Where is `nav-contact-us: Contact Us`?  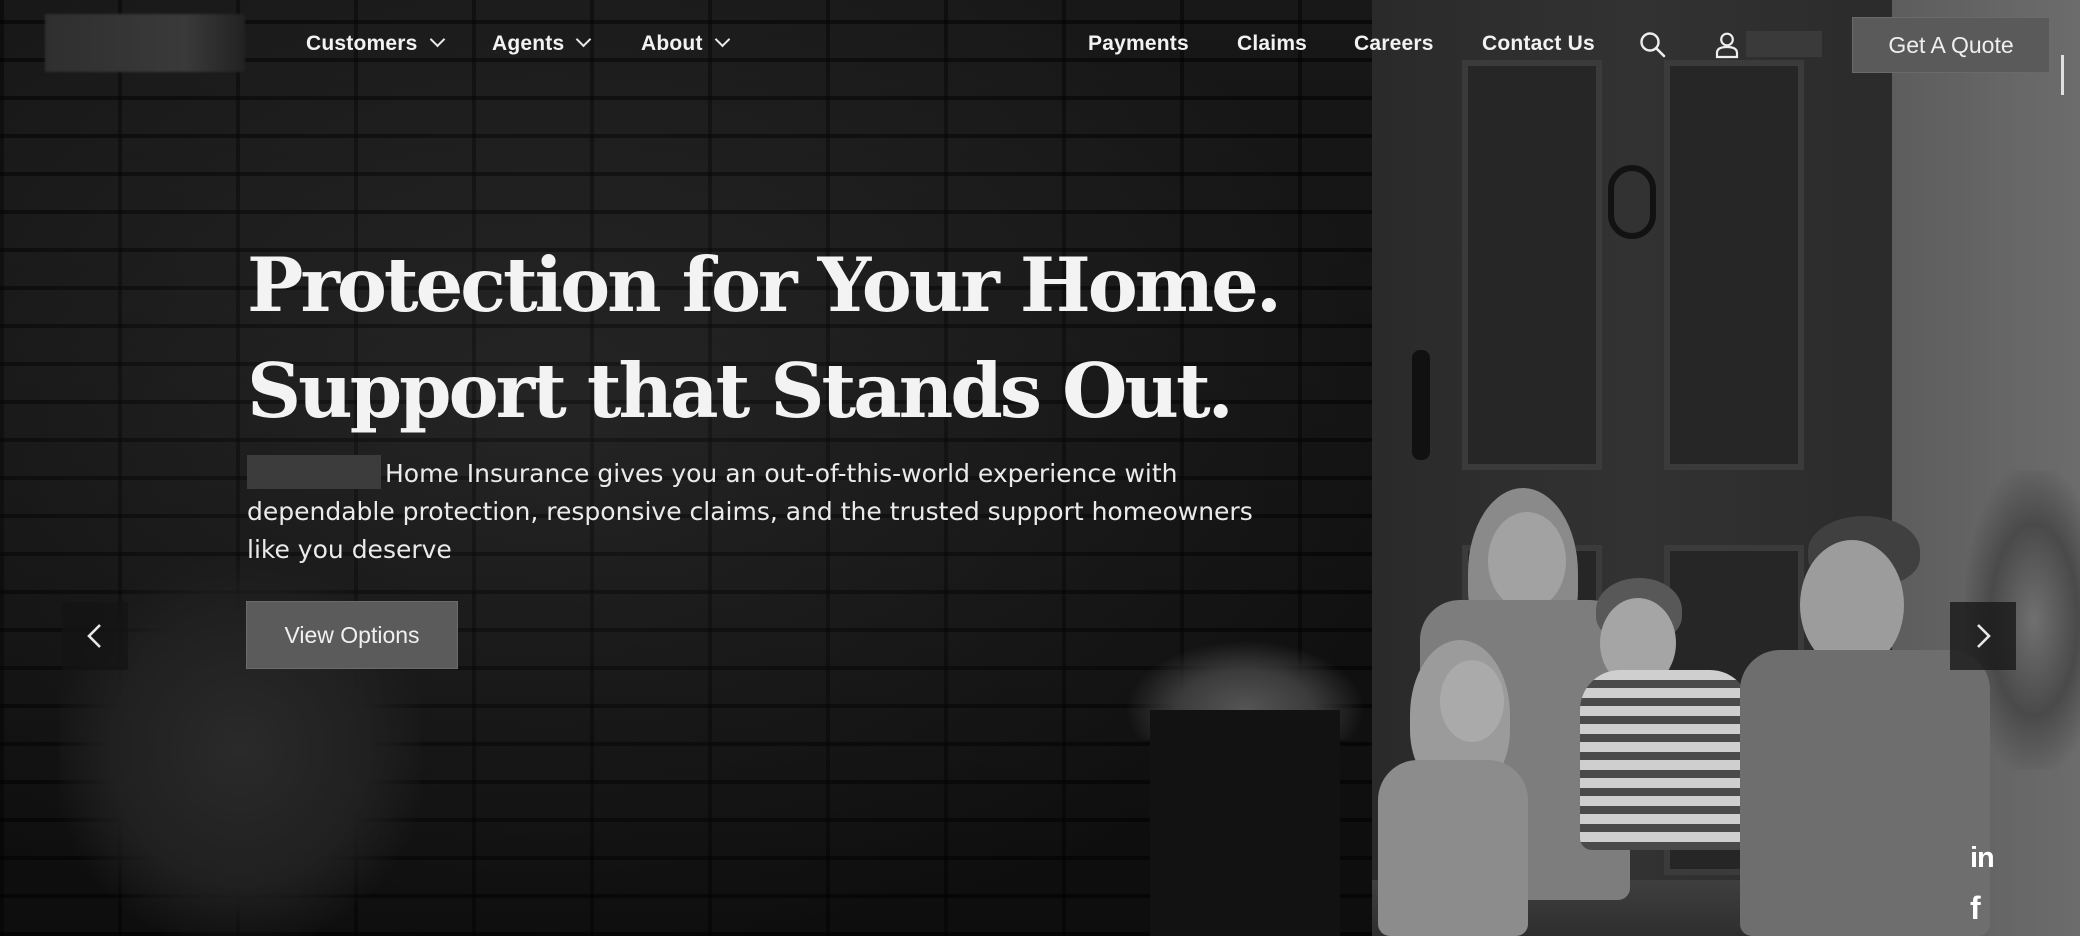 nav-contact-us: Contact Us is located at coordinates (1538, 44).